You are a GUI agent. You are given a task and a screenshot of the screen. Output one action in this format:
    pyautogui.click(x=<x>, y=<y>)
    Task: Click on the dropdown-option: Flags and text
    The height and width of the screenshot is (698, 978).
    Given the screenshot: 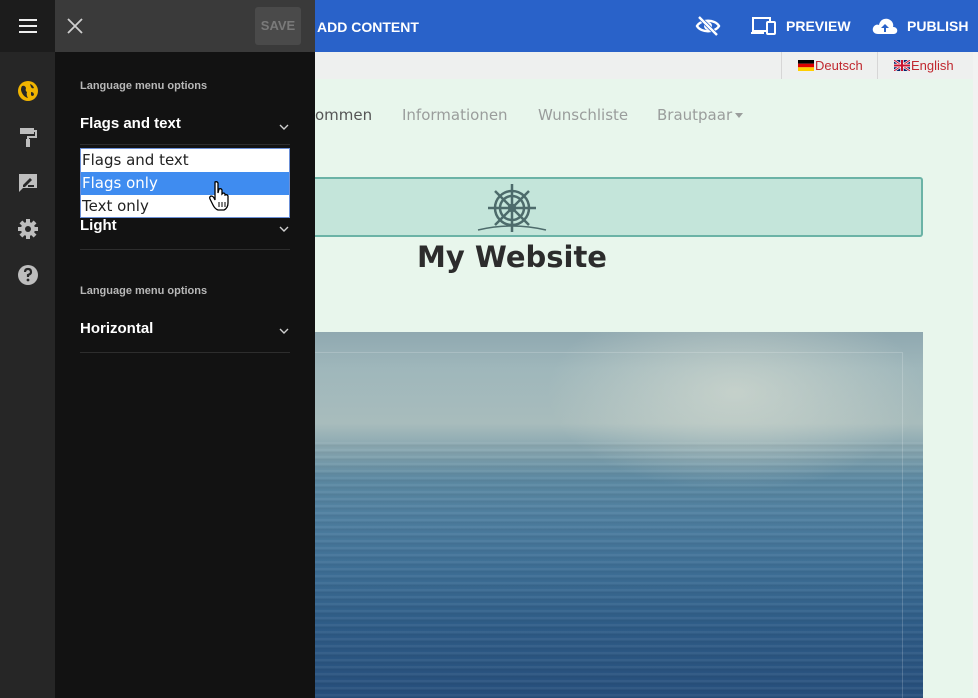 What is the action you would take?
    pyautogui.click(x=185, y=160)
    